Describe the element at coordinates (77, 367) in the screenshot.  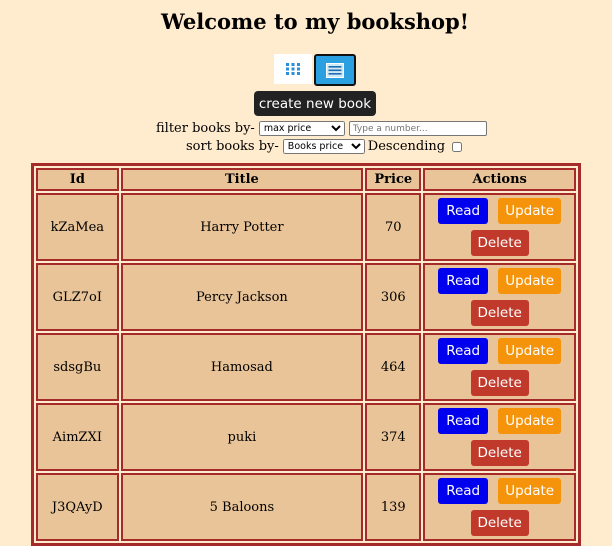
I see `book-id: sdsgBu` at that location.